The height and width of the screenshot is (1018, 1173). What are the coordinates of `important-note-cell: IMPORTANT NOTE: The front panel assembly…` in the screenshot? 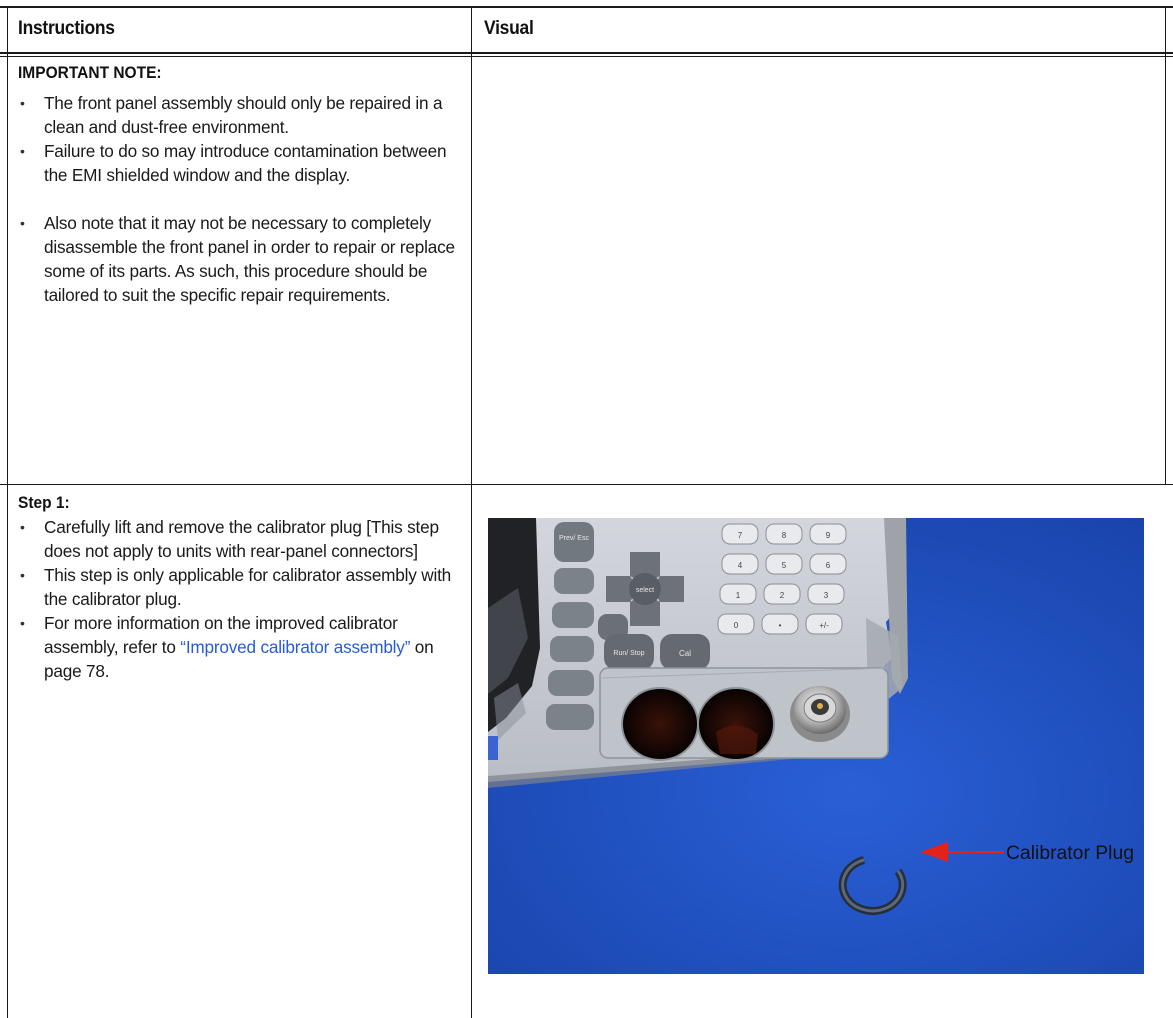 It's located at (240, 185).